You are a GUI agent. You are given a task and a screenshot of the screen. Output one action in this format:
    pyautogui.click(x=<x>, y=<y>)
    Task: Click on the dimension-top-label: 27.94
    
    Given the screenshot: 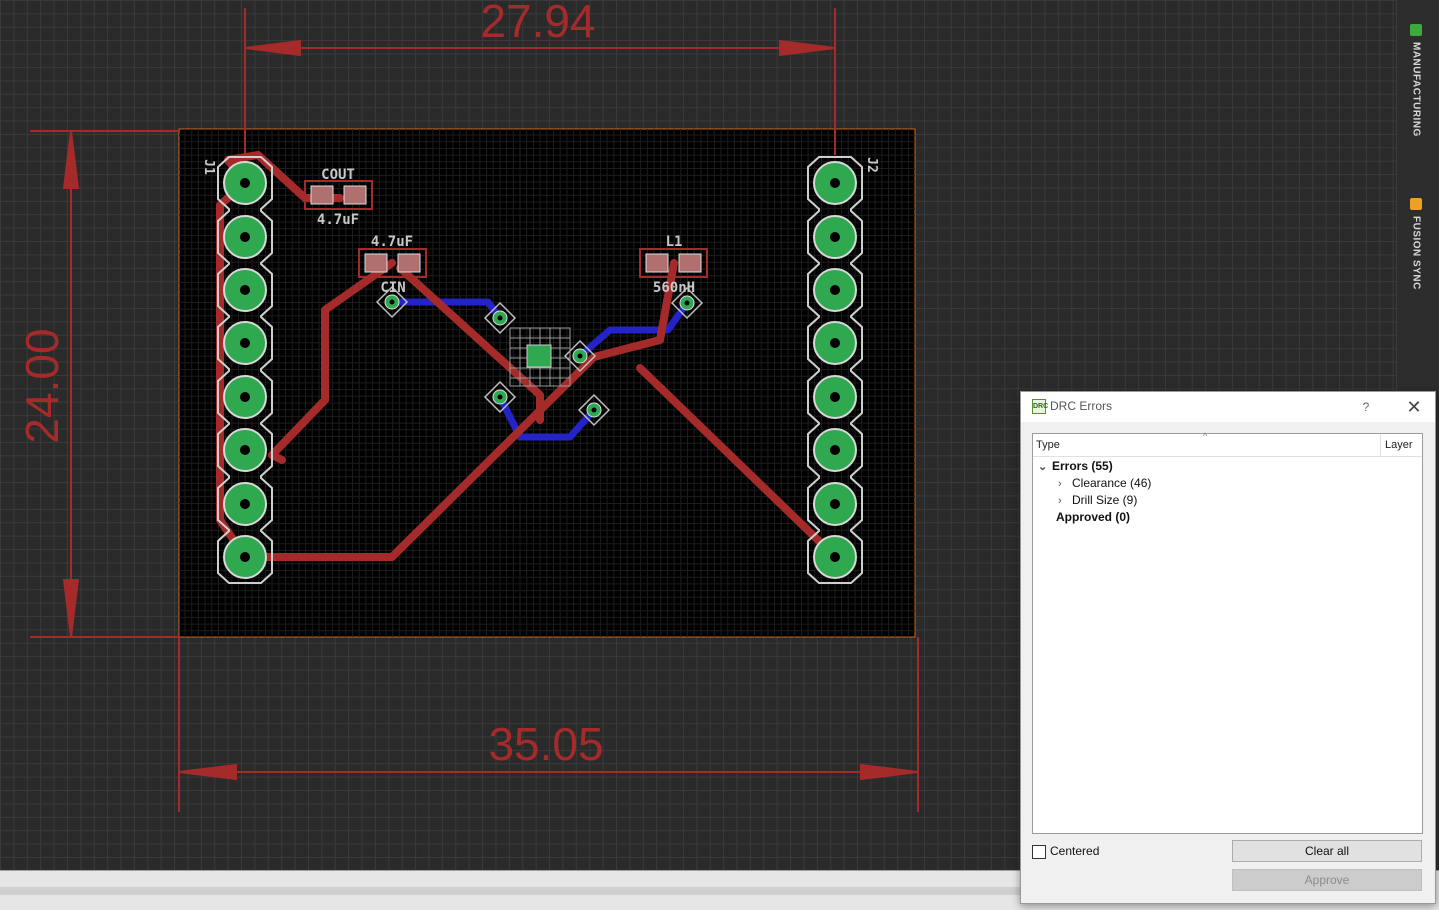 What is the action you would take?
    pyautogui.click(x=537, y=23)
    